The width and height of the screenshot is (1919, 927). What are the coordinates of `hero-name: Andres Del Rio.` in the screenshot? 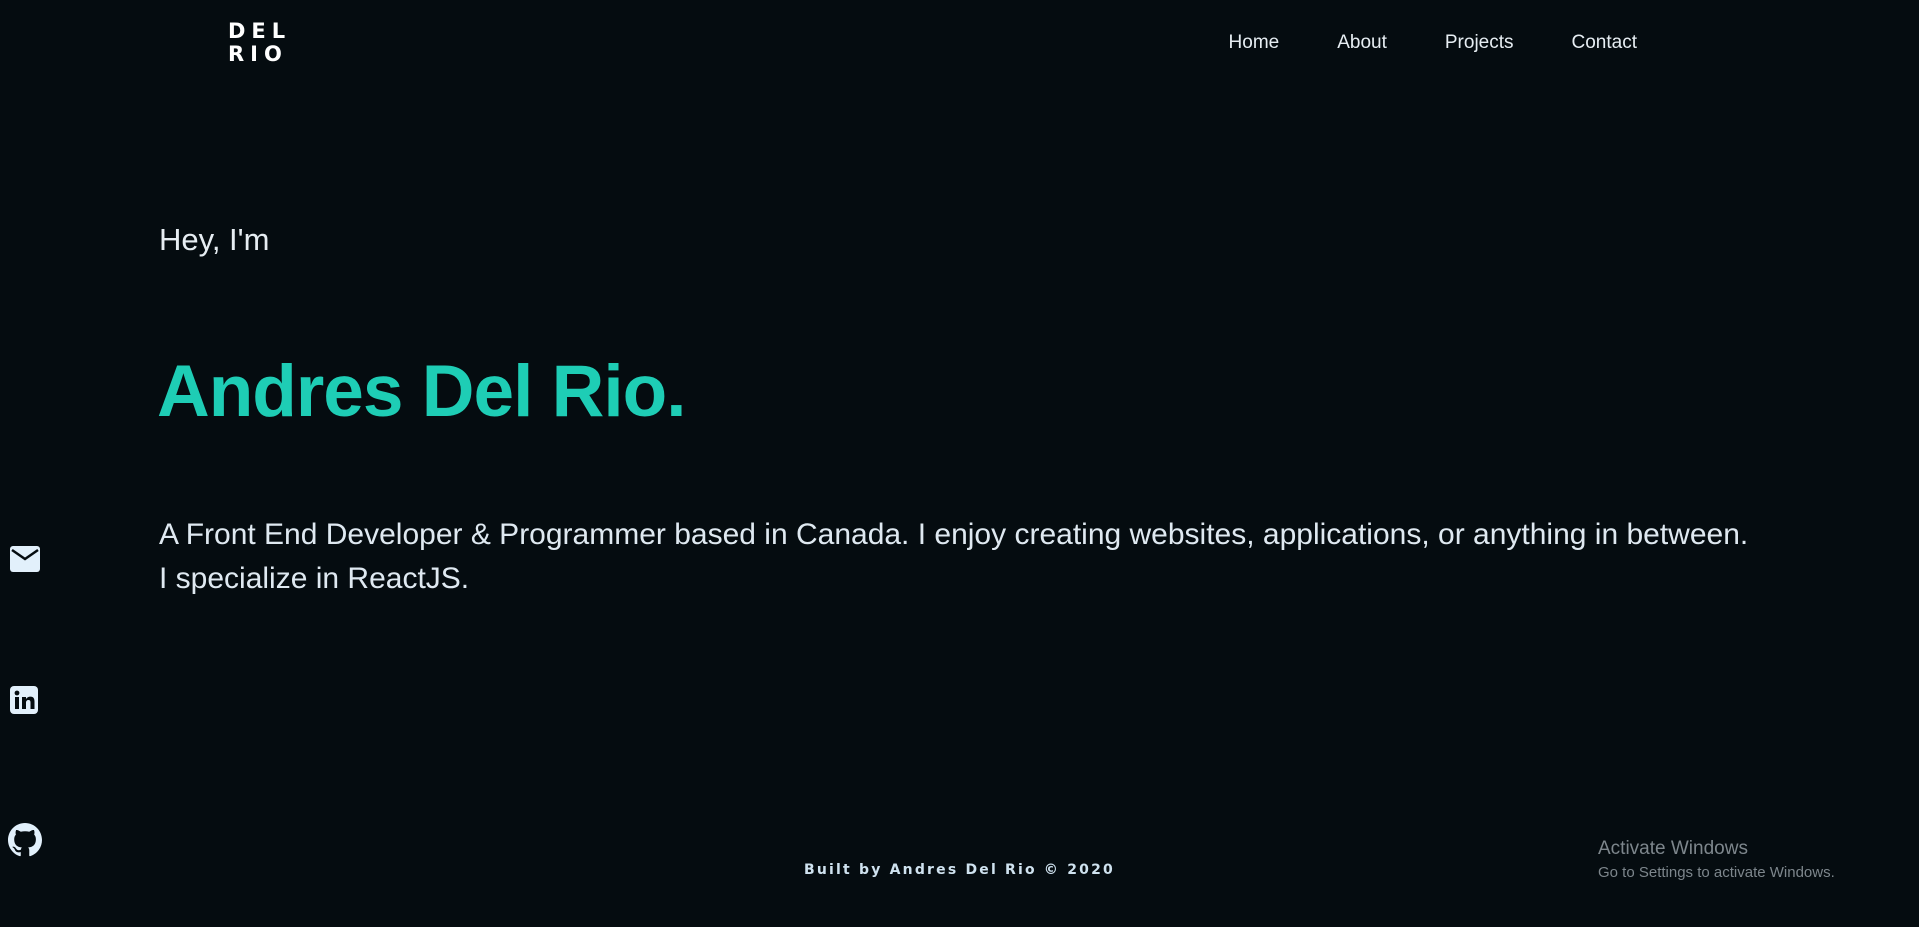 It's located at (422, 391).